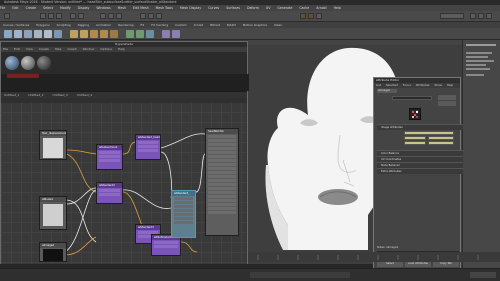  I want to click on plane-icon, so click(48, 34).